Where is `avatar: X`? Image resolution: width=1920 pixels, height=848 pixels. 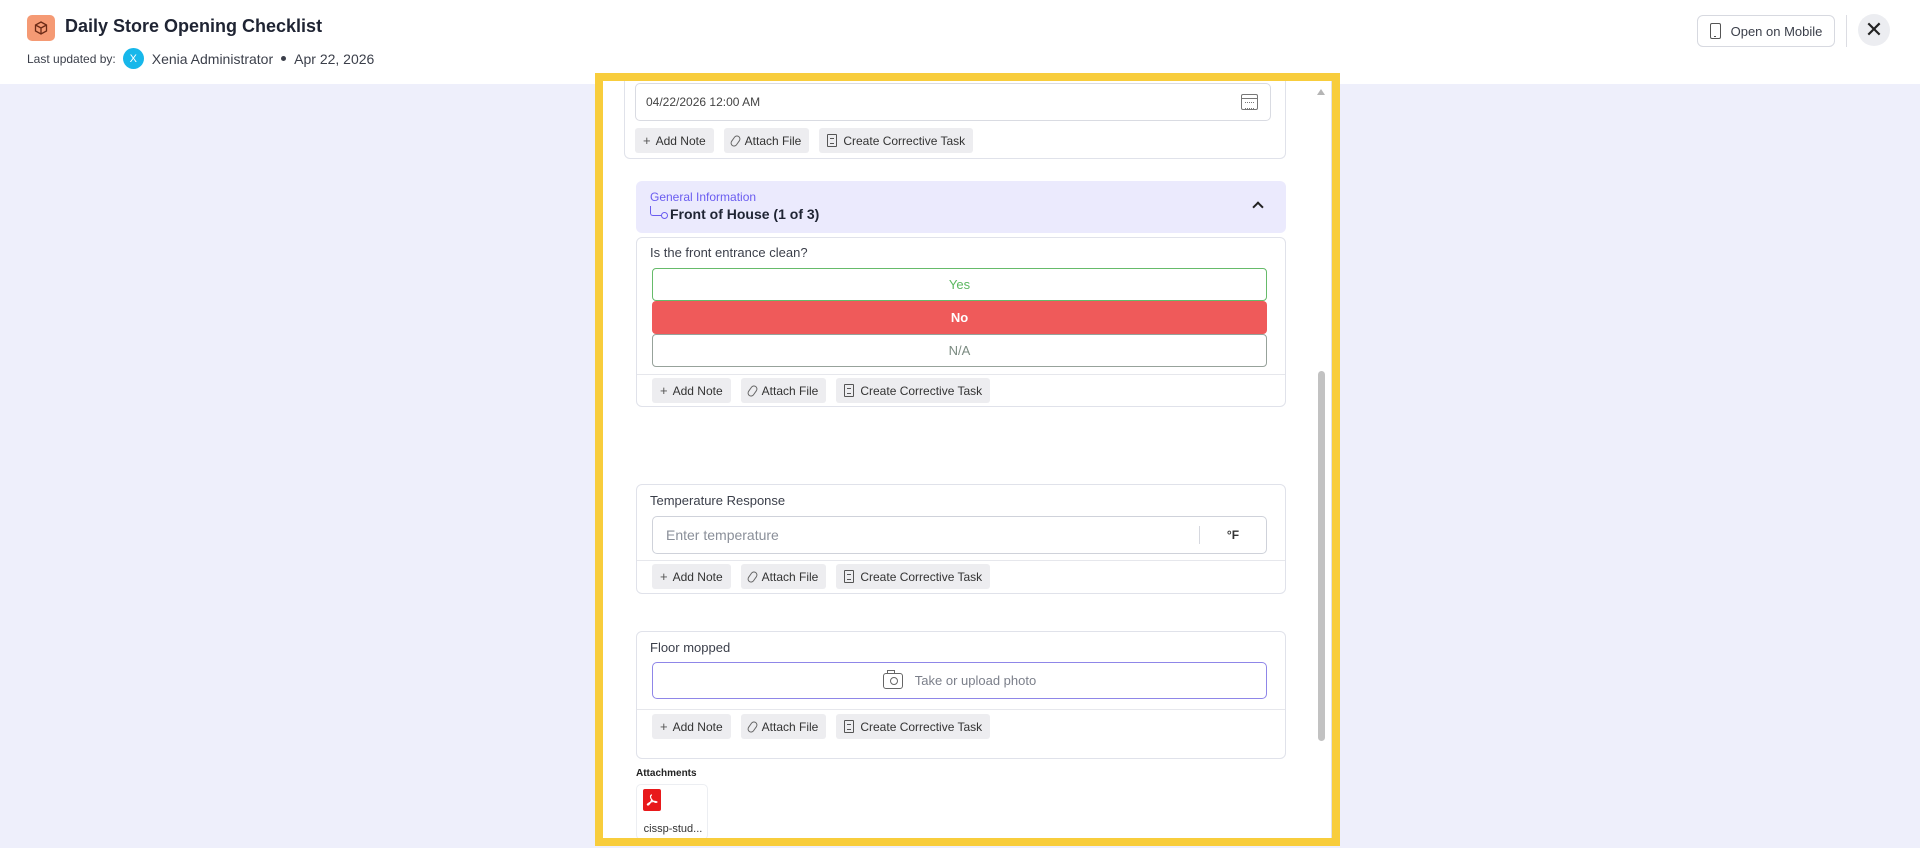 avatar: X is located at coordinates (133, 58).